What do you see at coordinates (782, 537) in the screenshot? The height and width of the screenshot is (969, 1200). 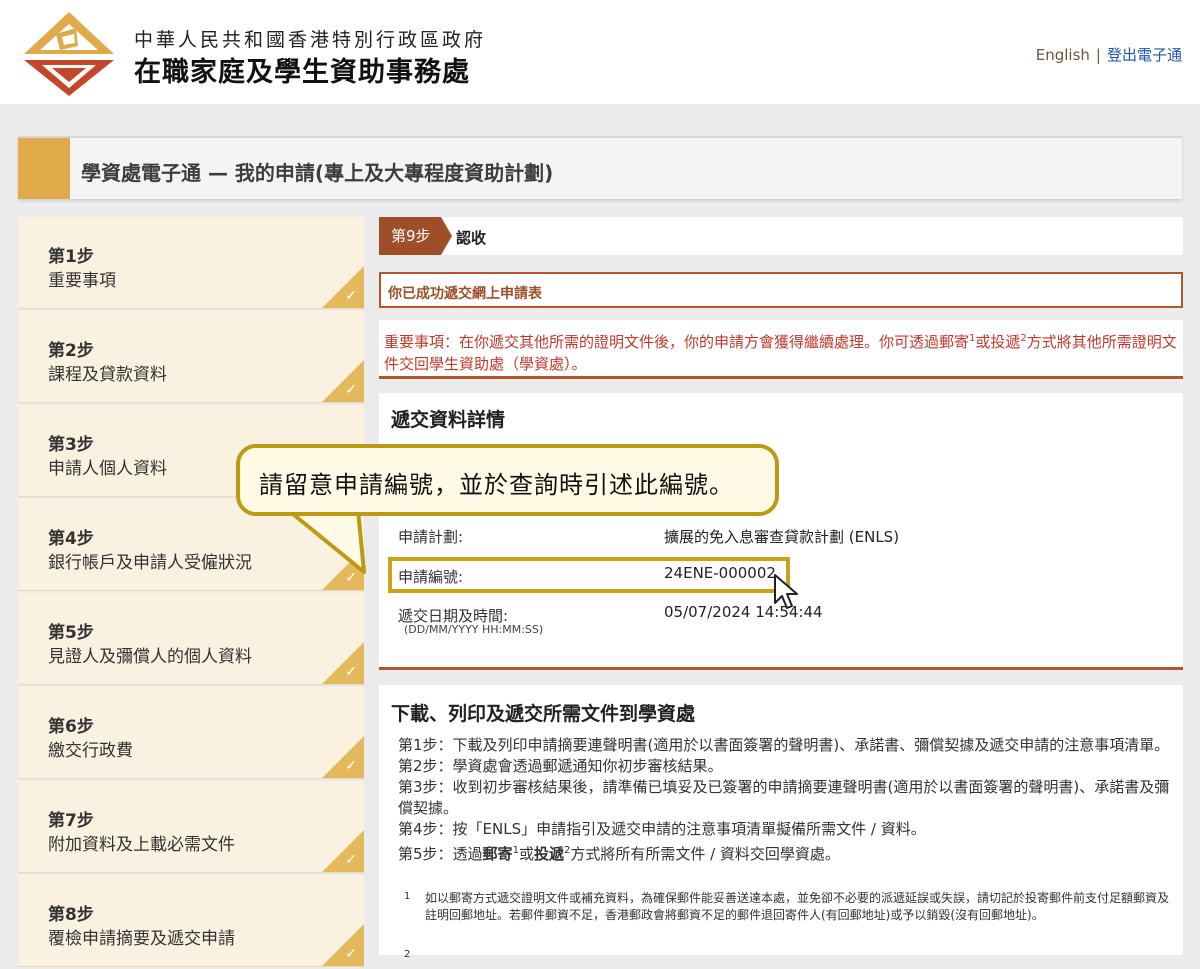 I see `scheme-value: 擴展的免入息審查貸款計劃 (ENLS)` at bounding box center [782, 537].